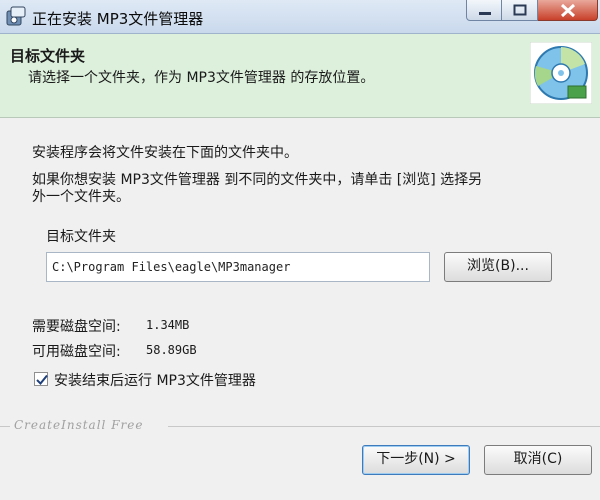 The height and width of the screenshot is (500, 600). I want to click on close-button, so click(568, 10).